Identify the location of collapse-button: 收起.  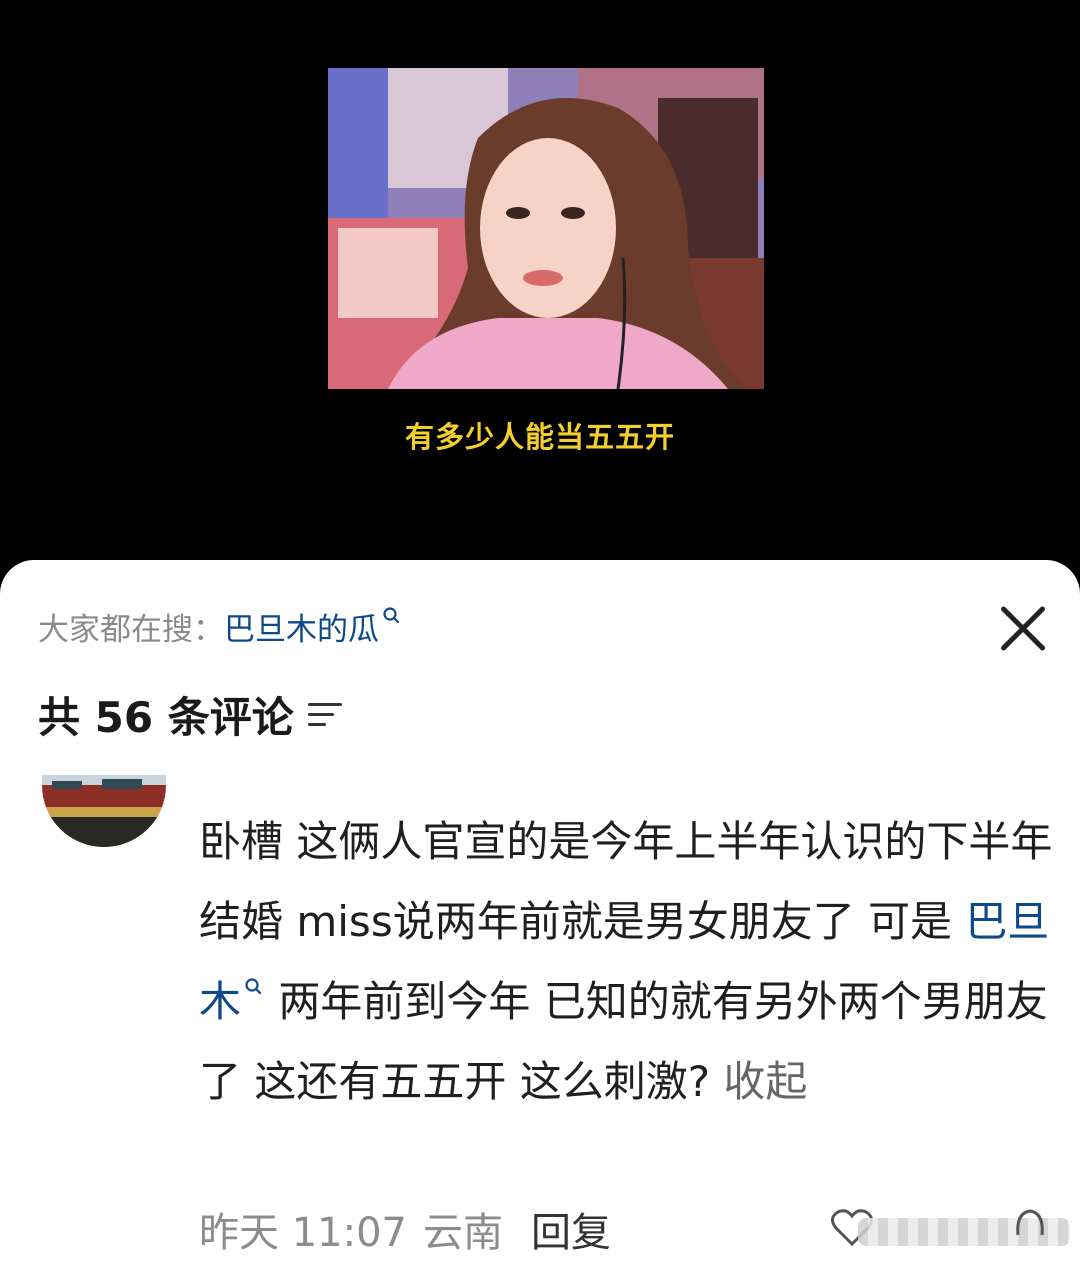
(765, 1081).